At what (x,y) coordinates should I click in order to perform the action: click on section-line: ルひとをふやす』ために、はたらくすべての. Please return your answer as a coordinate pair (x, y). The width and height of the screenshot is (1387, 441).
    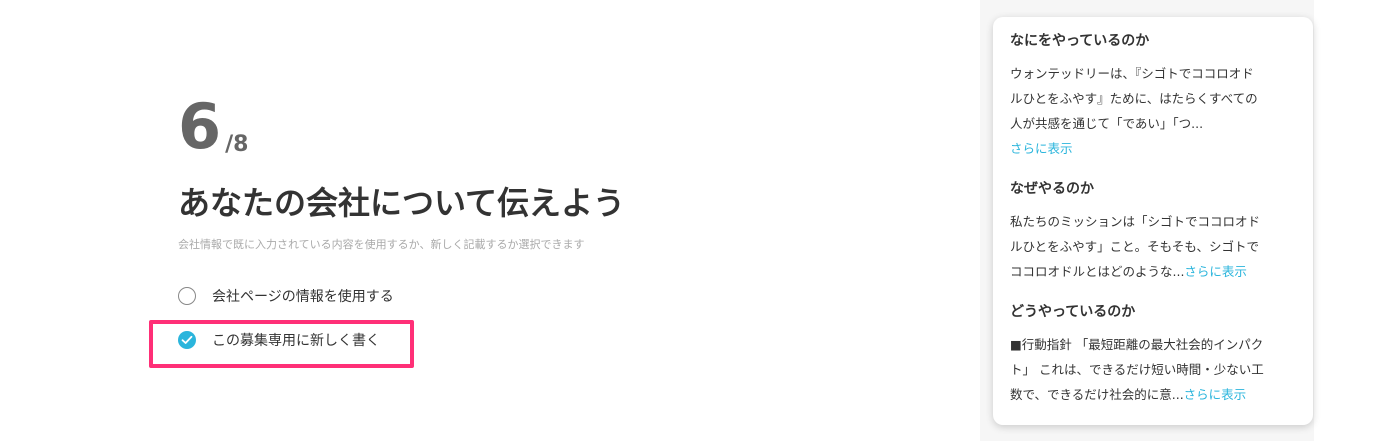
    Looking at the image, I should click on (1134, 98).